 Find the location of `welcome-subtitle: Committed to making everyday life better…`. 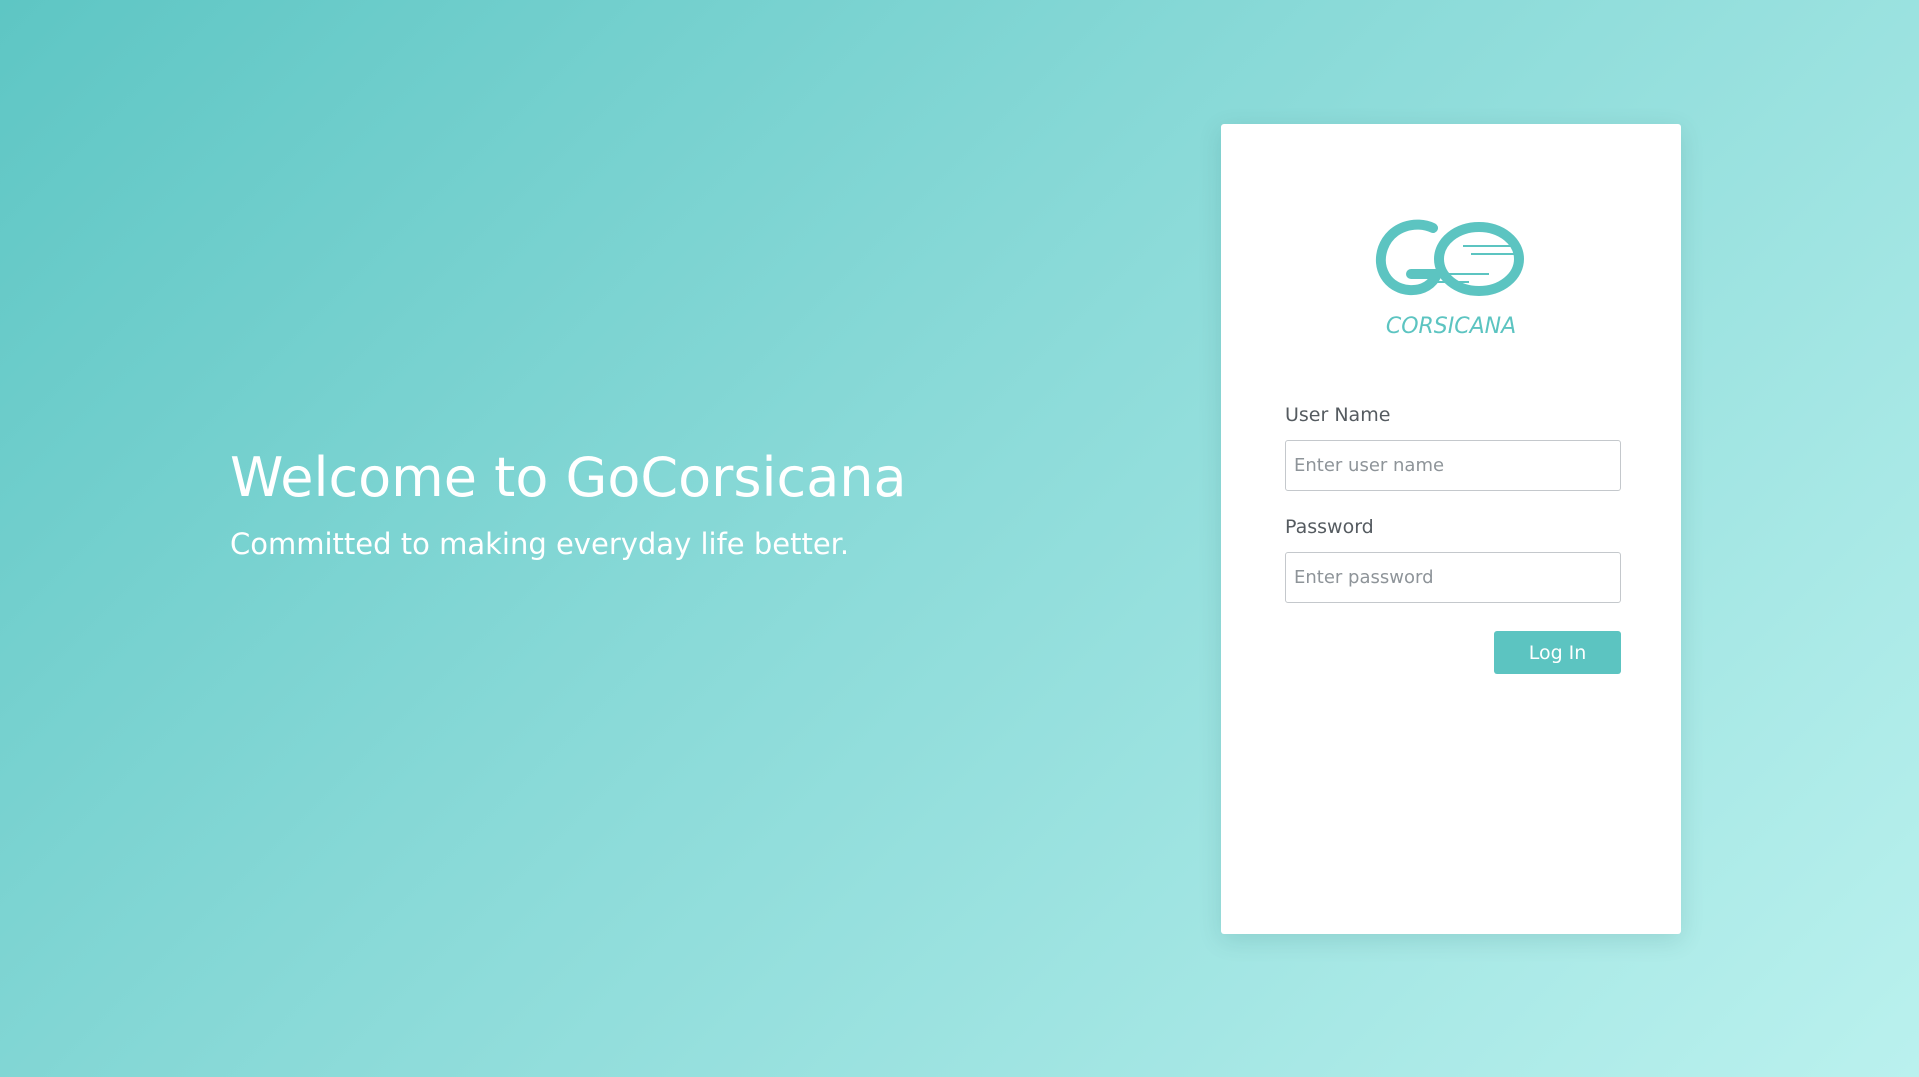

welcome-subtitle: Committed to making everyday life better… is located at coordinates (540, 544).